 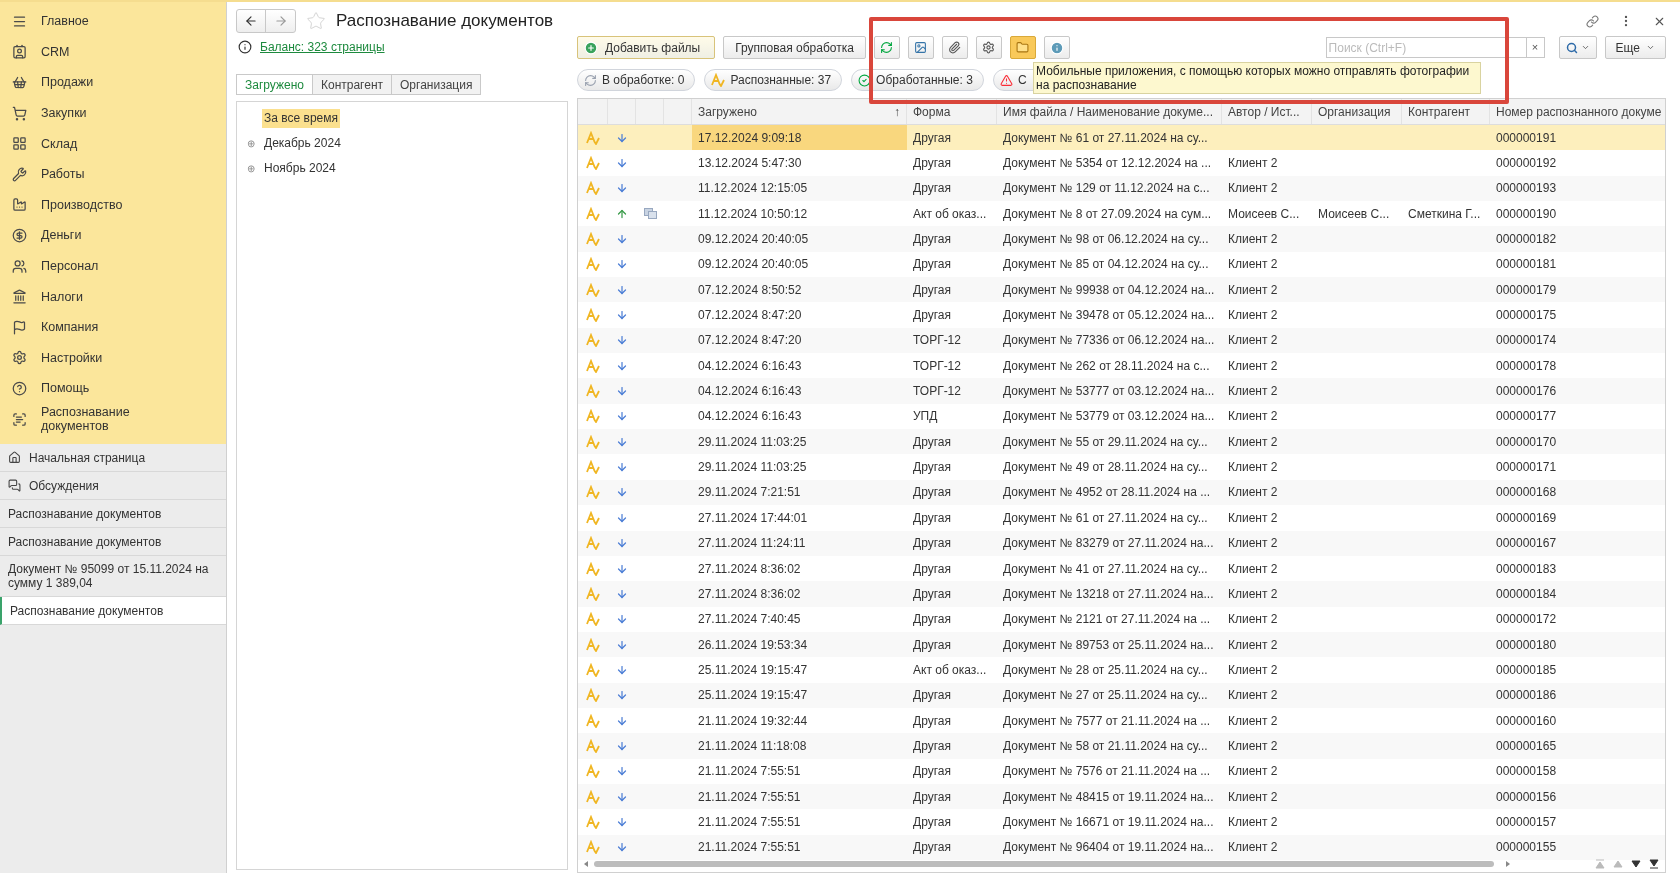 What do you see at coordinates (1526, 620) in the screenshot?
I see `table-cell-text: 000000172` at bounding box center [1526, 620].